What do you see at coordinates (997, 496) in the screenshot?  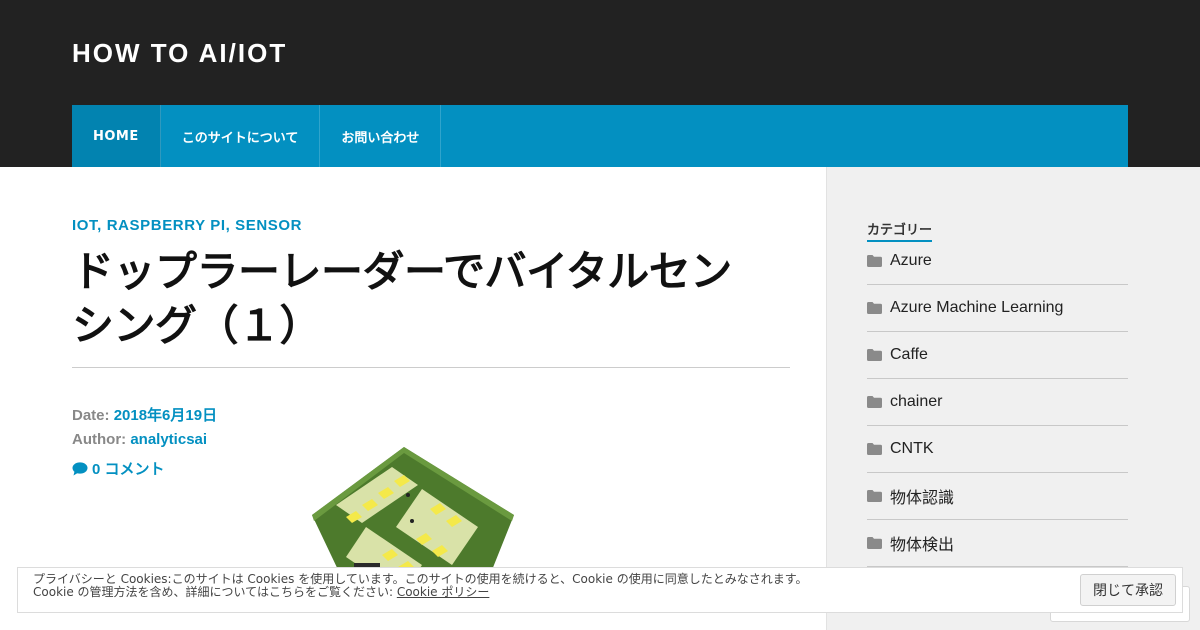 I see `category-item-object-recognition: 物体認識` at bounding box center [997, 496].